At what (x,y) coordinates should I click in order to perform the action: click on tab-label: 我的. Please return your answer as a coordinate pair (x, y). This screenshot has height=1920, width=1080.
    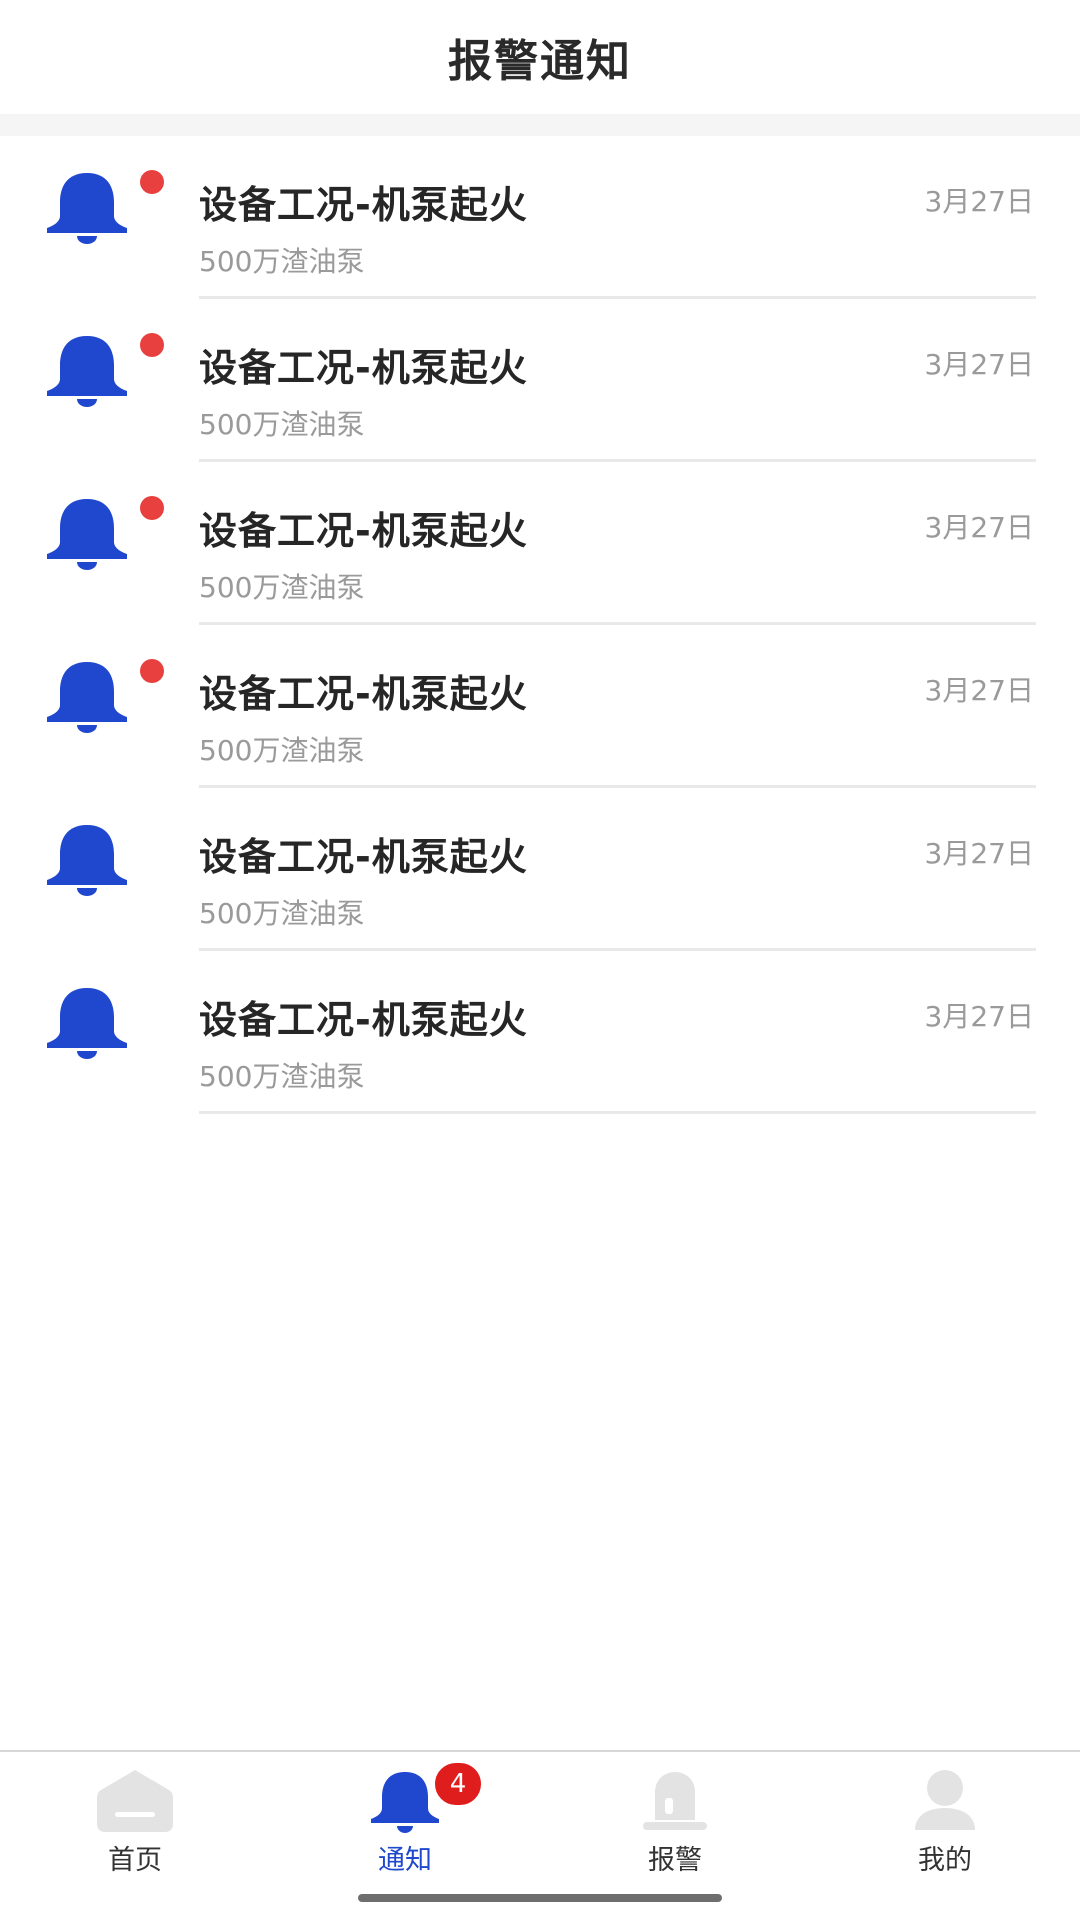
    Looking at the image, I should click on (945, 1860).